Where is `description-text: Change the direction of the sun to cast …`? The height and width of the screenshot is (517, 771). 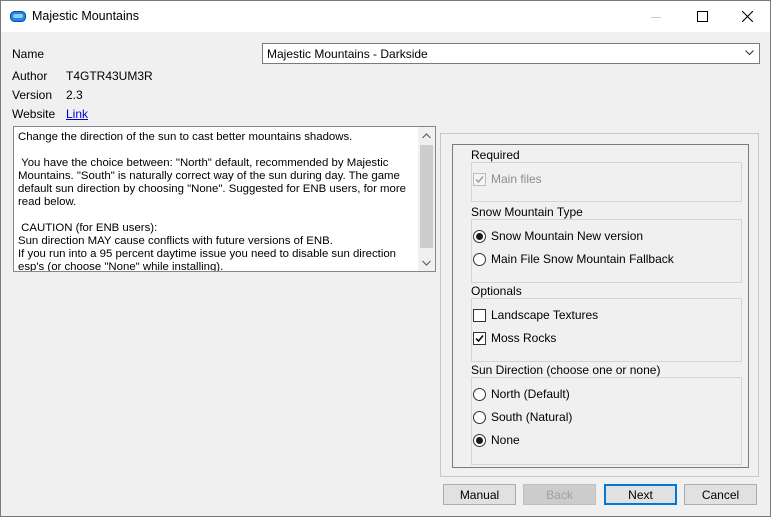
description-text: Change the direction of the sun to cast … is located at coordinates (212, 201).